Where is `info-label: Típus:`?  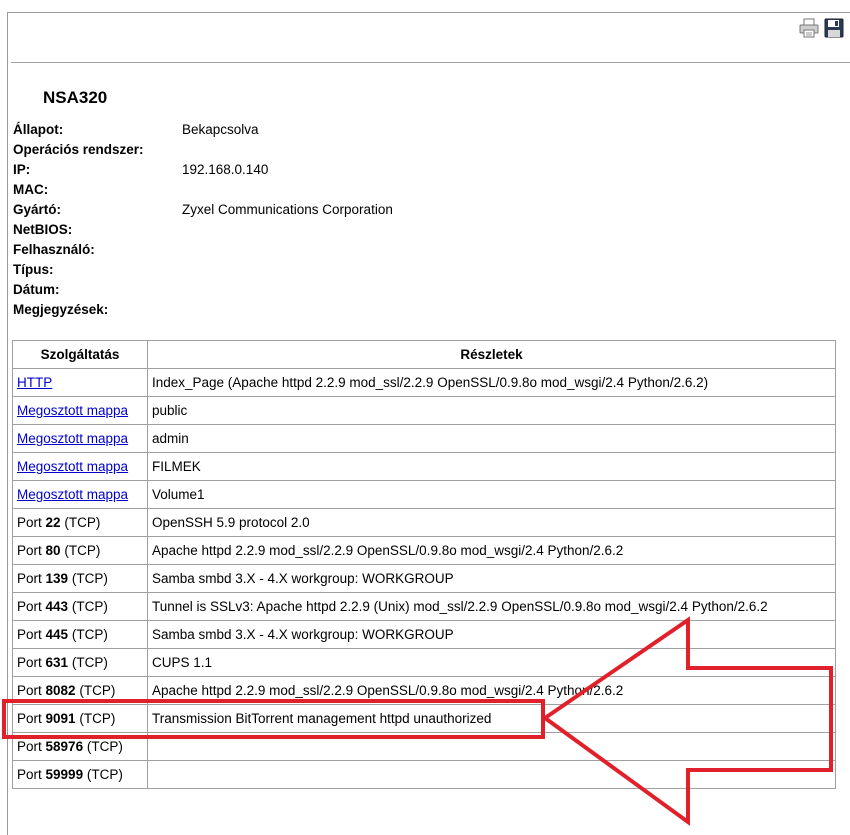
info-label: Típus: is located at coordinates (33, 269).